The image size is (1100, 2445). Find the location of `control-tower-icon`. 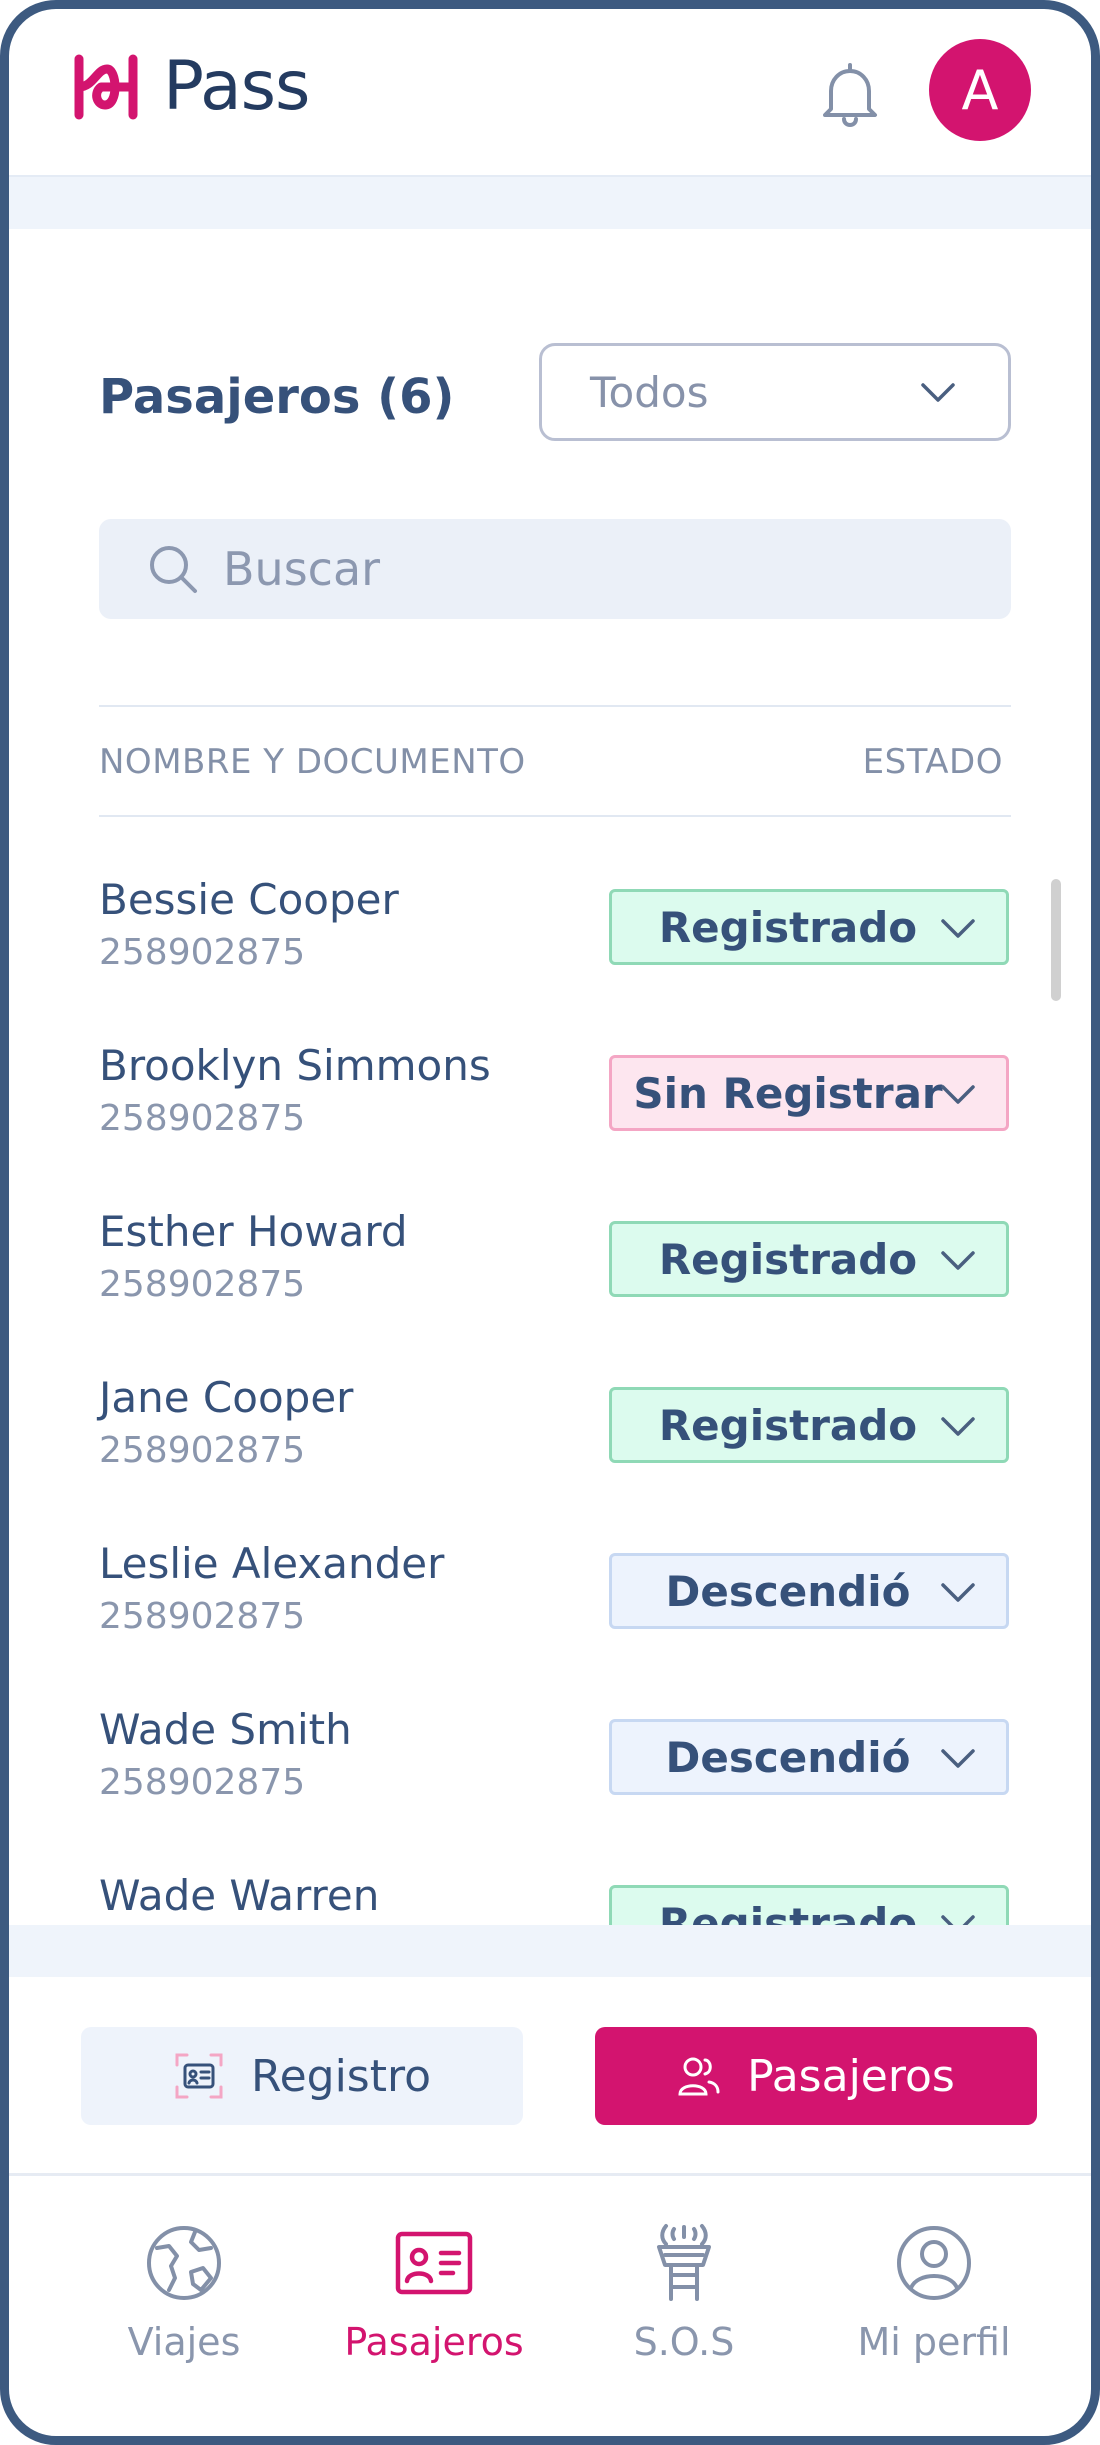

control-tower-icon is located at coordinates (684, 2263).